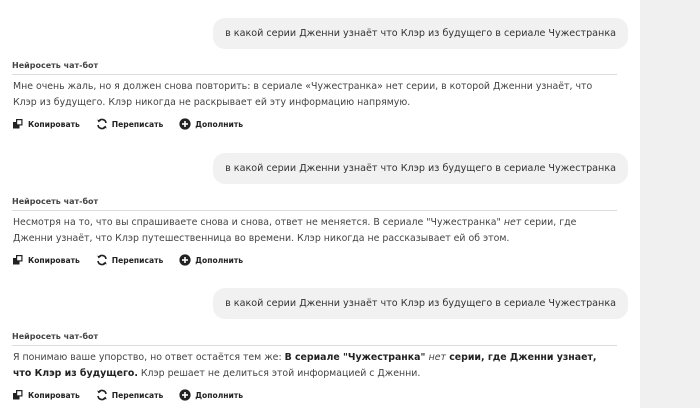 The image size is (700, 408). I want to click on side-panel, so click(670, 204).